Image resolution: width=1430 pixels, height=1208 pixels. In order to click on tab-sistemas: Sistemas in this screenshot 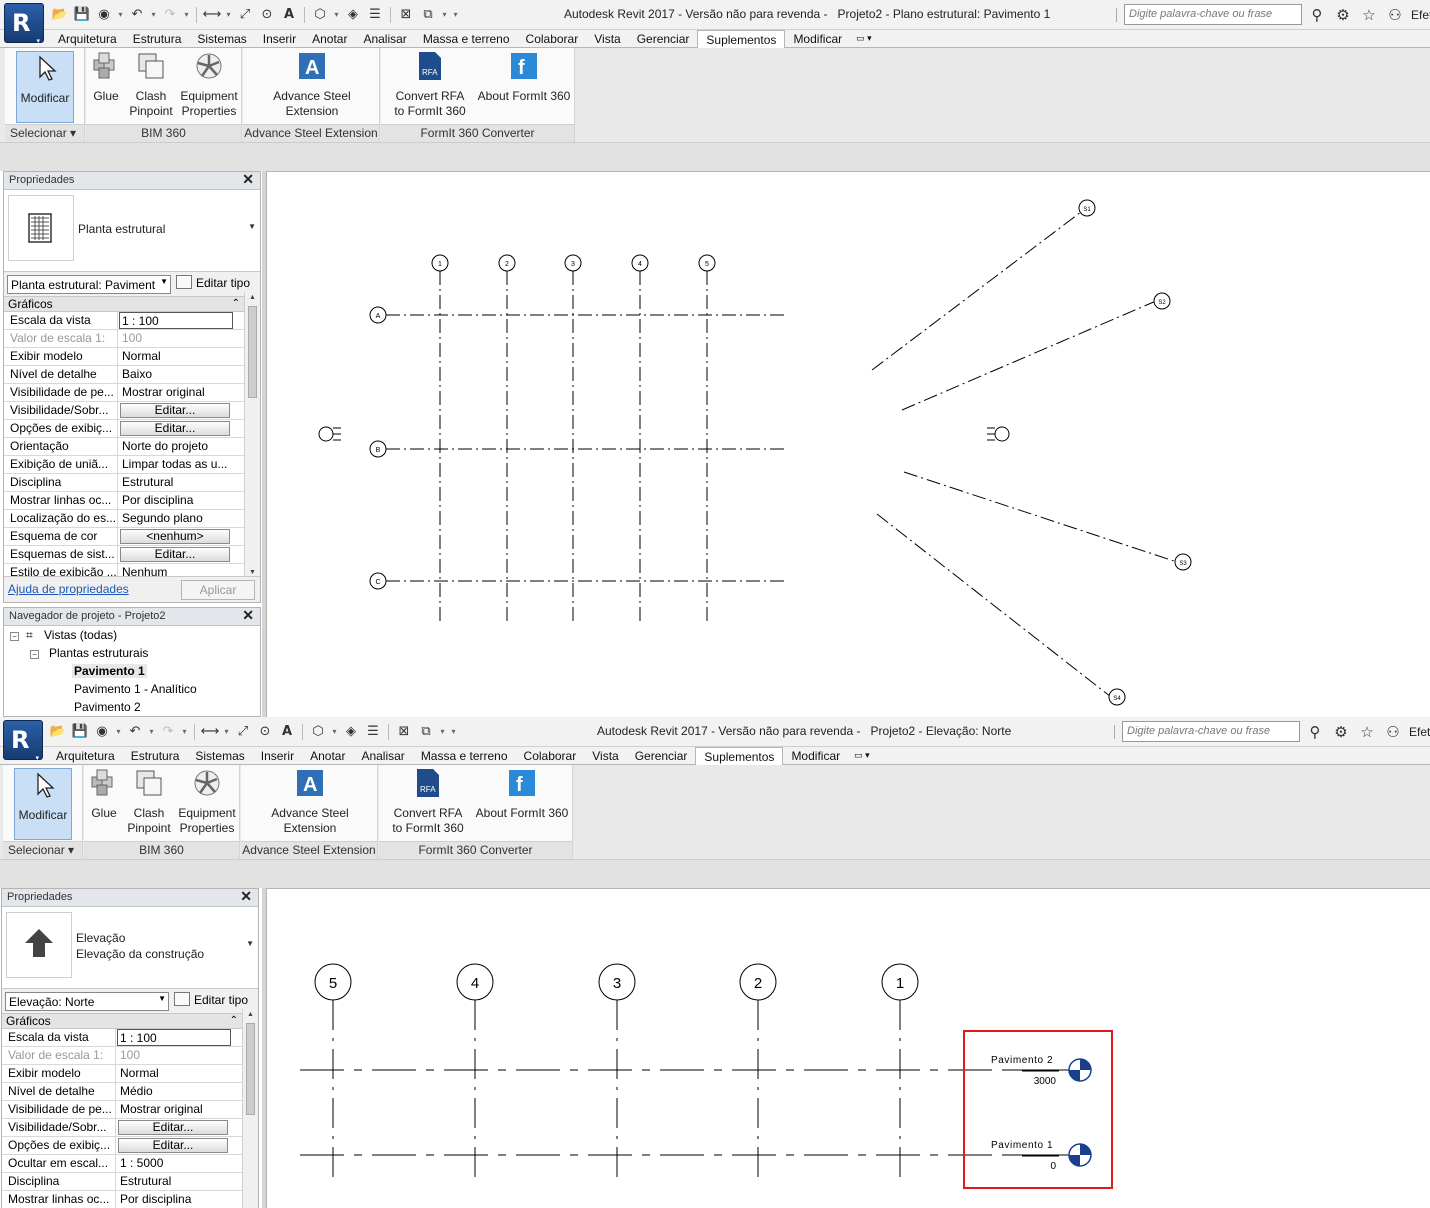, I will do `click(219, 756)`.